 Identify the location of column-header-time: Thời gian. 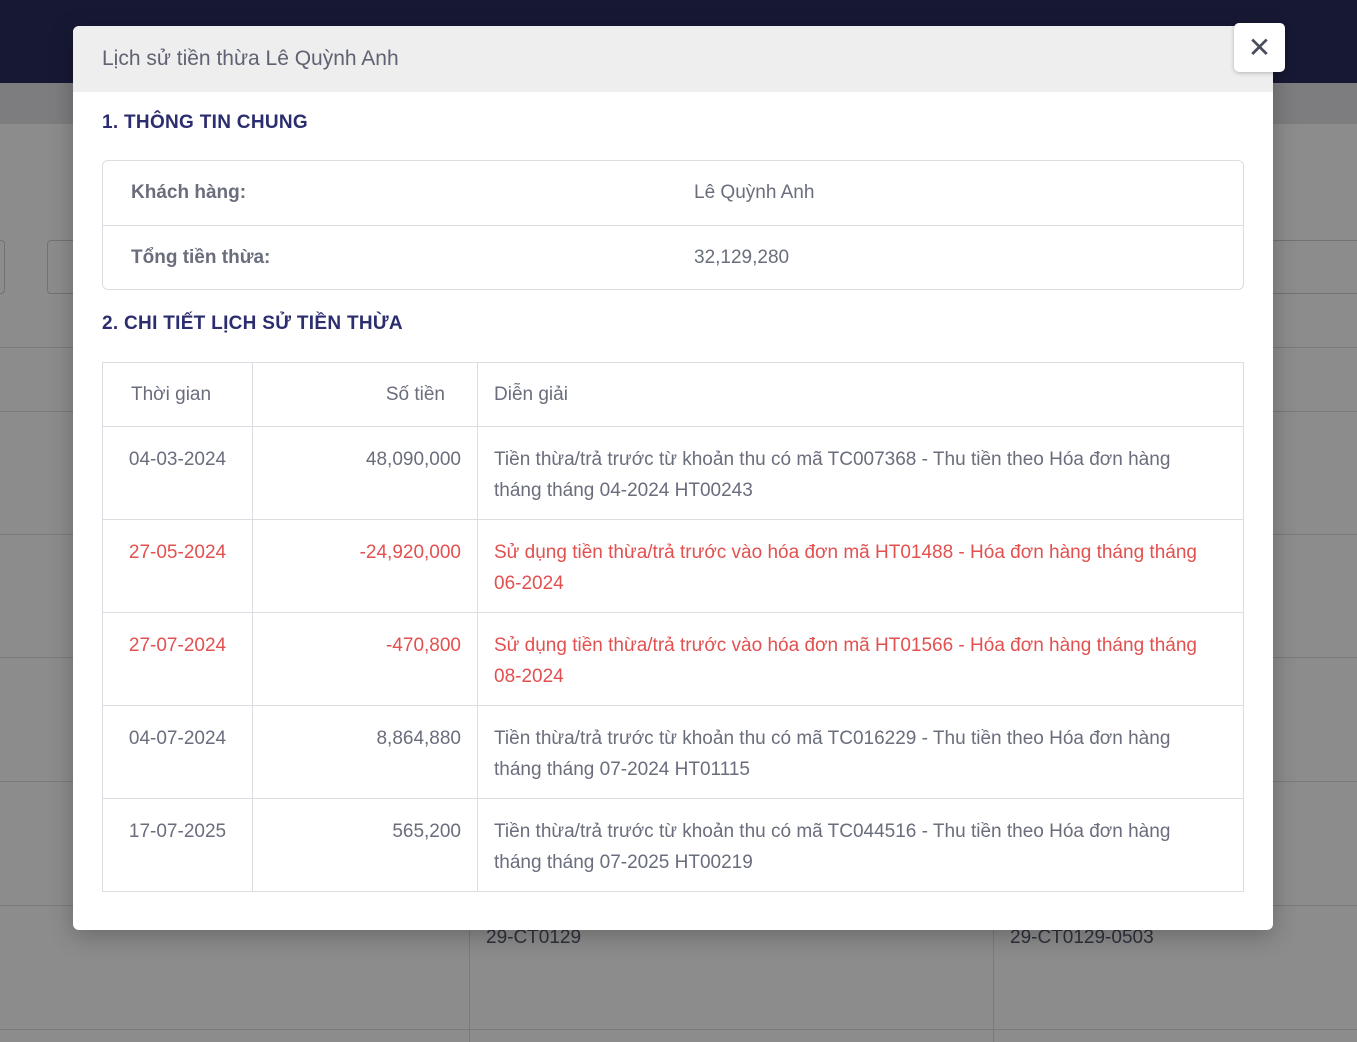
(177, 394).